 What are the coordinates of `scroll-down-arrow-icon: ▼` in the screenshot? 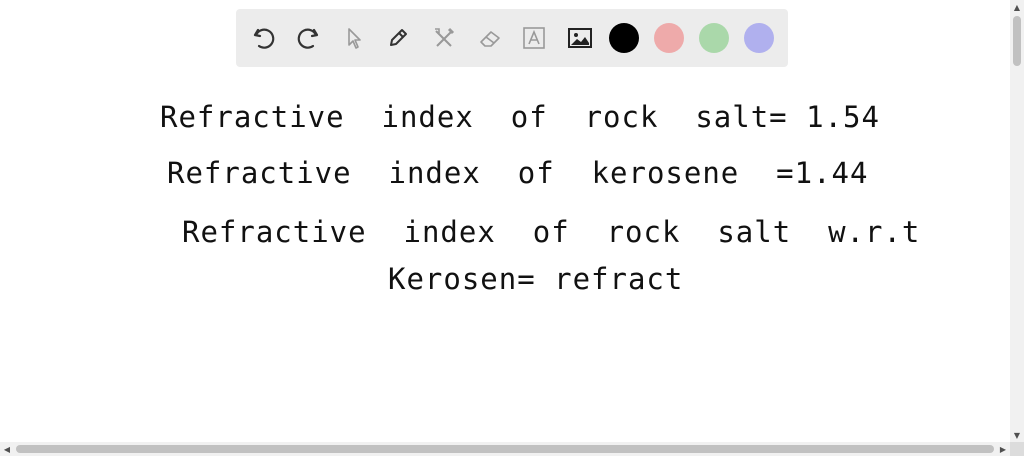 It's located at (1017, 435).